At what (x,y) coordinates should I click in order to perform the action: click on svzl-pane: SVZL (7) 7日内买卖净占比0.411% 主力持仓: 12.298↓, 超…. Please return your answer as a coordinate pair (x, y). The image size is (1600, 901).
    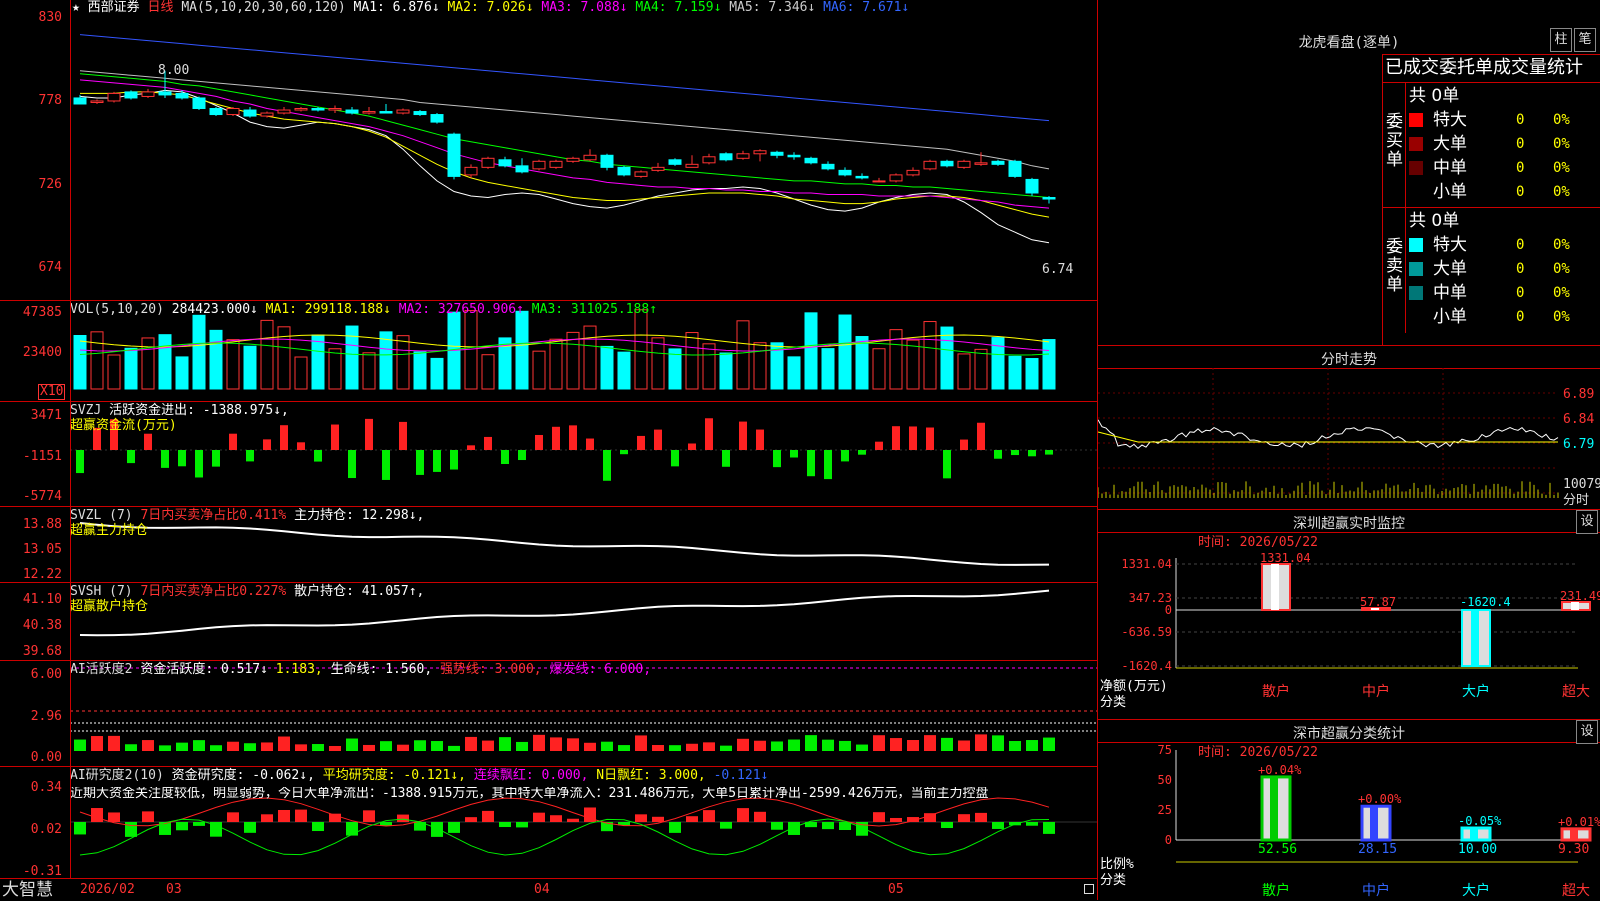
    Looking at the image, I should click on (549, 545).